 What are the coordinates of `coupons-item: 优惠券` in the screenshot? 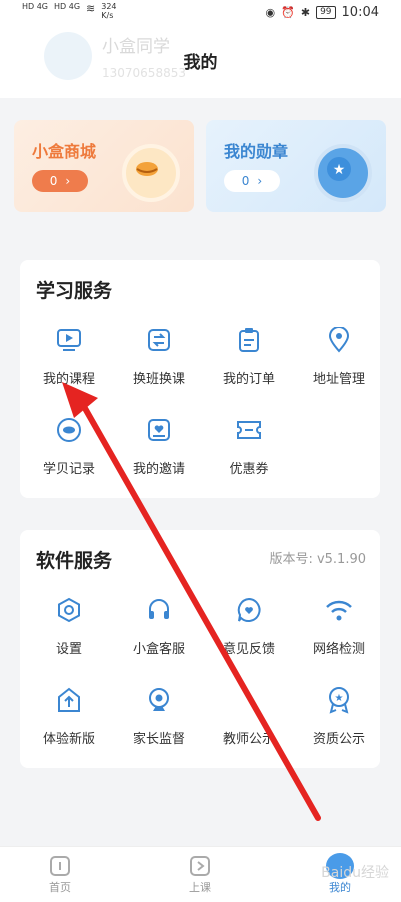 It's located at (249, 444).